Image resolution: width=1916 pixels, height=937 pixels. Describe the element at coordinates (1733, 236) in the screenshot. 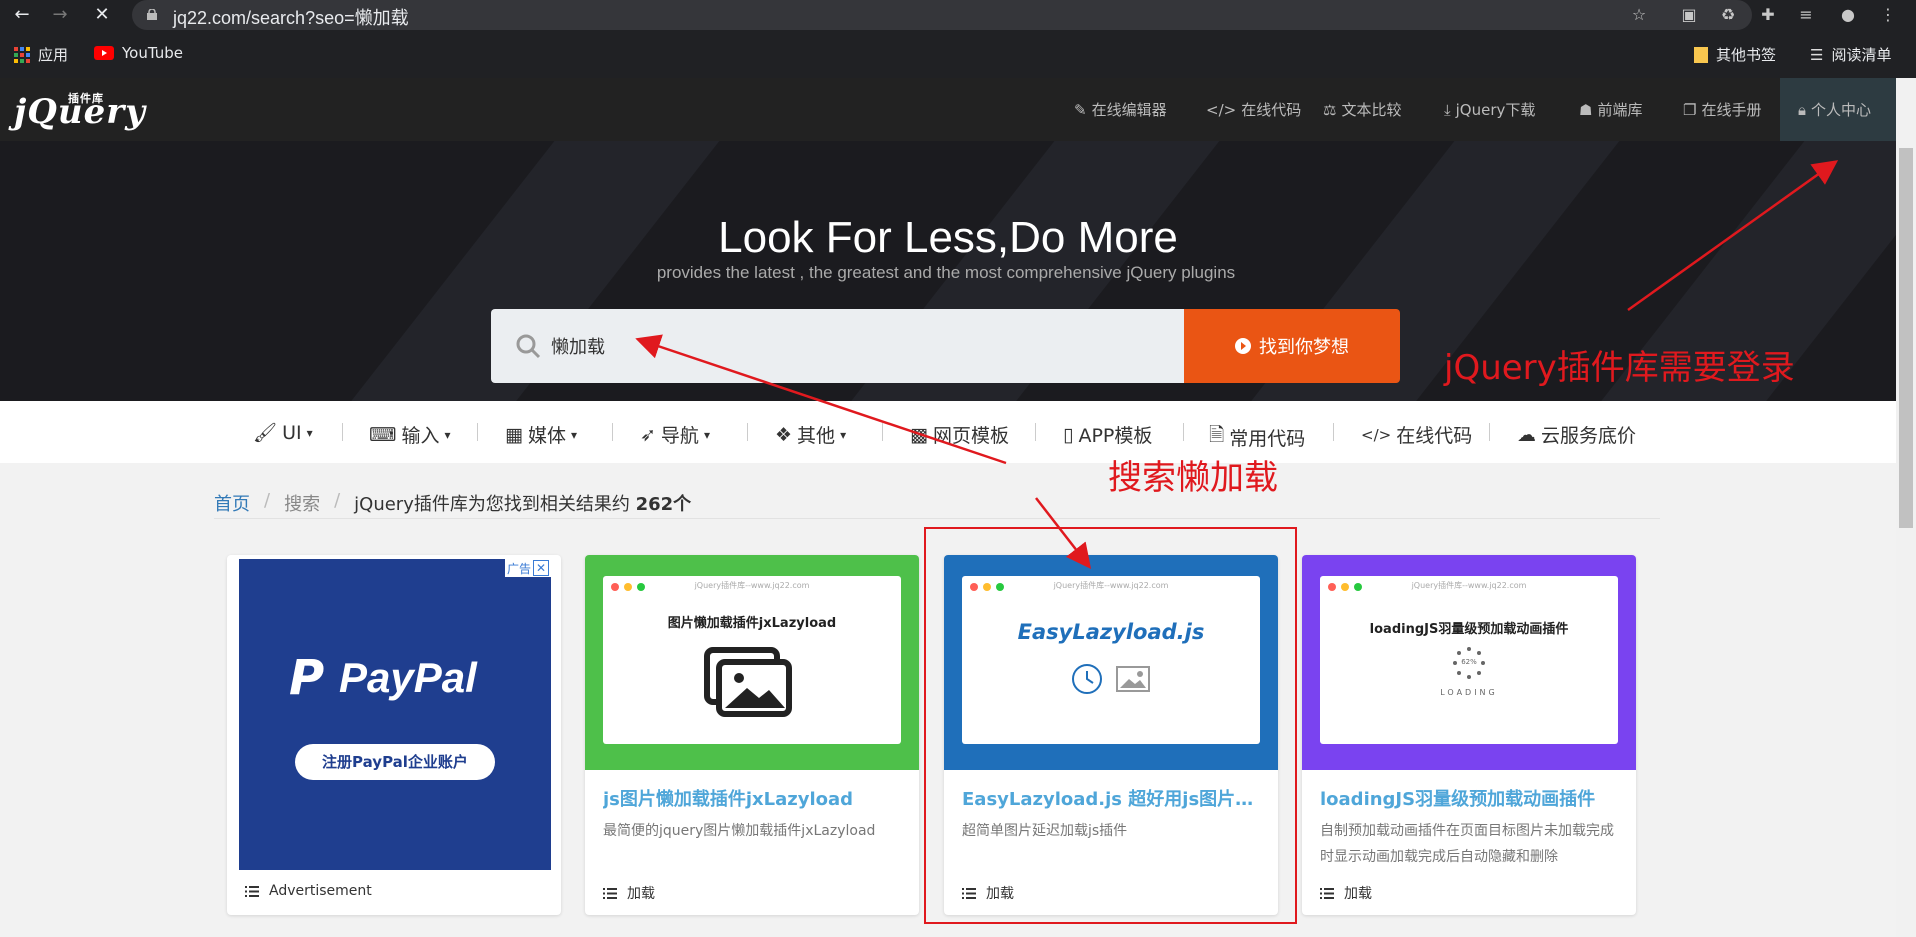

I see `arrow-to-personal-center` at that location.